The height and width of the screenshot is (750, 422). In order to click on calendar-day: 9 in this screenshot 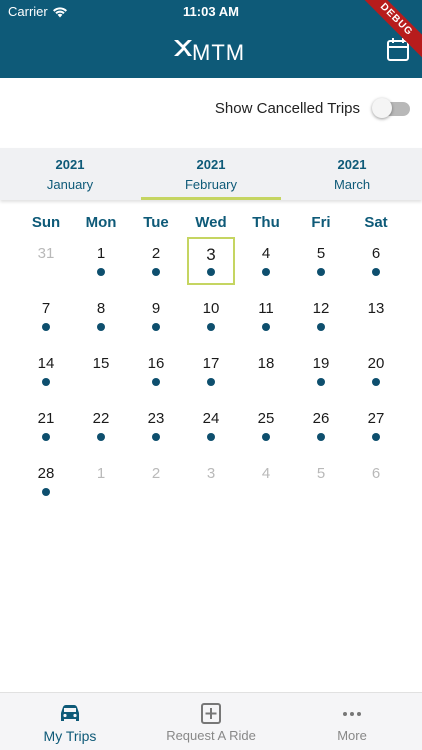, I will do `click(156, 316)`.